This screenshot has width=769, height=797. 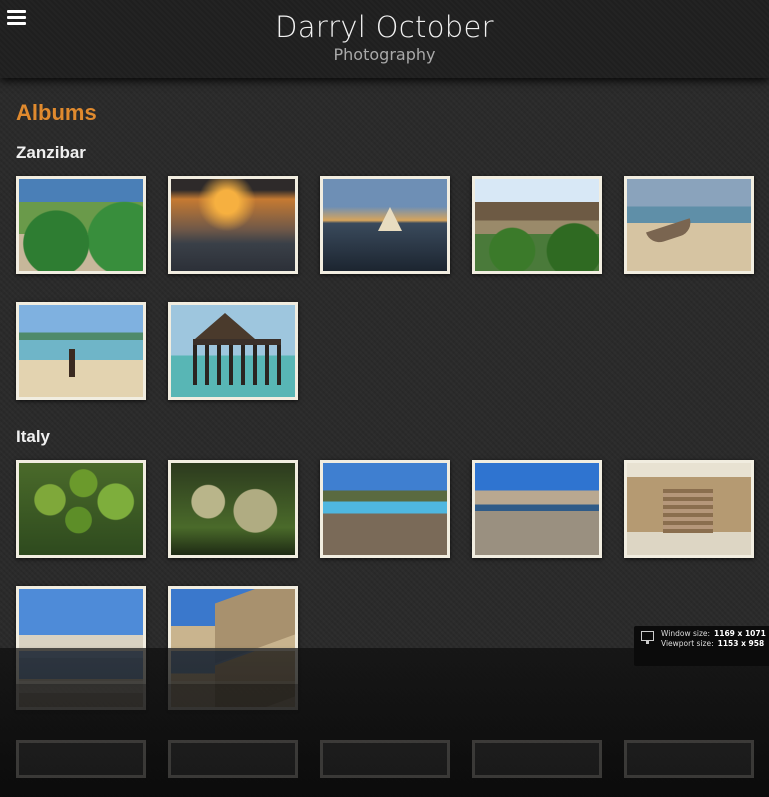 I want to click on album-title-italy: Italy, so click(x=33, y=437).